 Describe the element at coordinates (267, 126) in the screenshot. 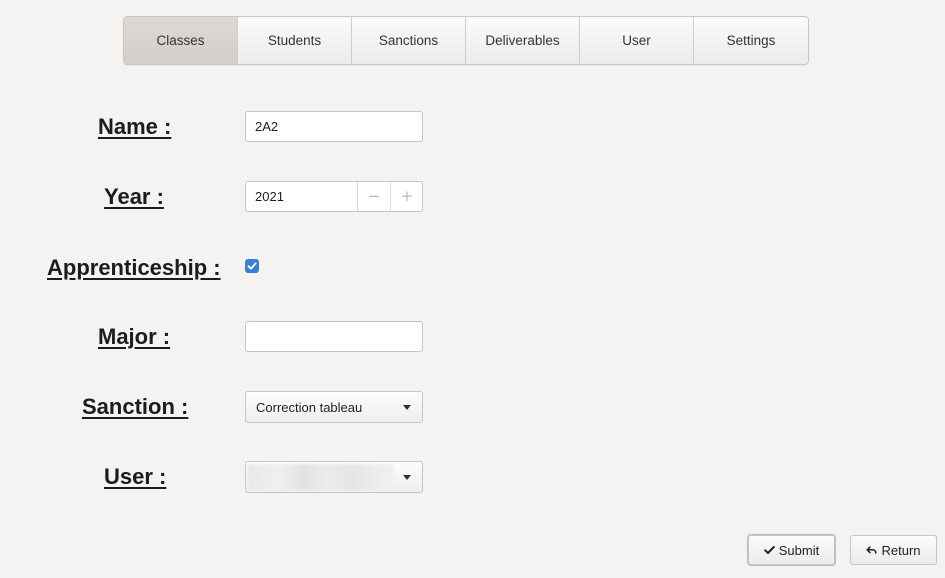

I see `name-input-value: 2A2` at that location.